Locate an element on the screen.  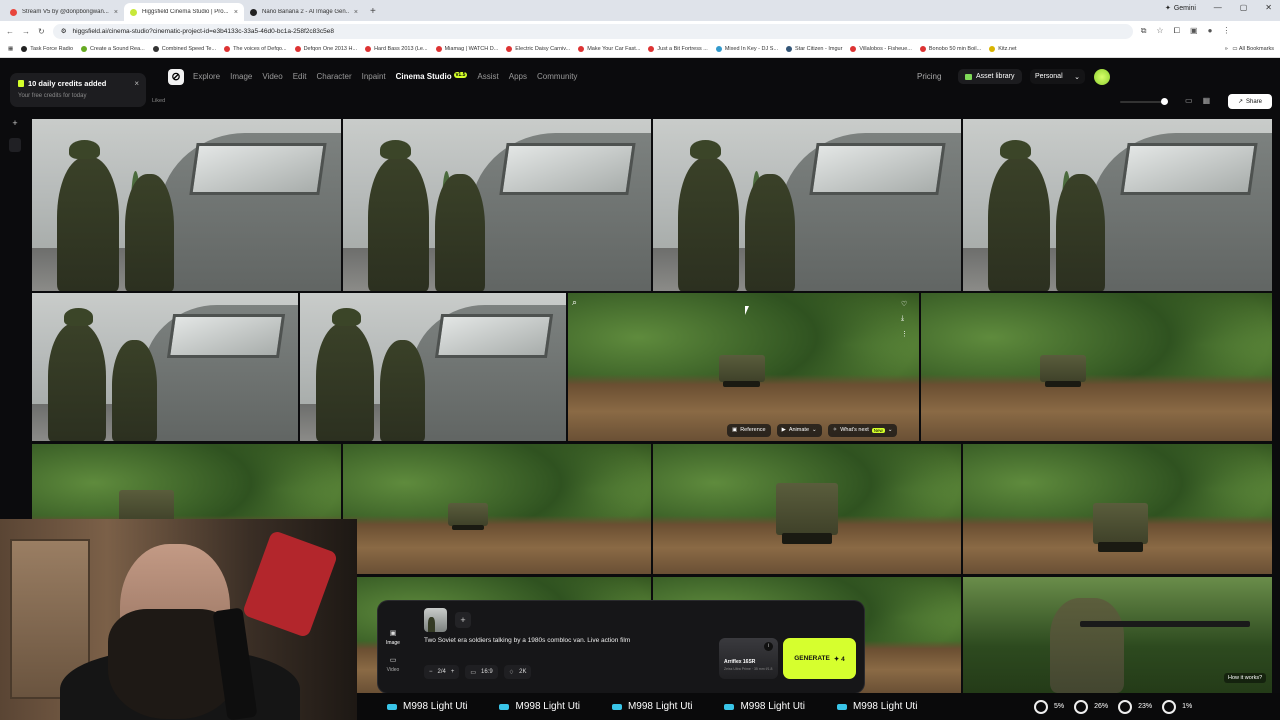
bookmark-star-icon: ☆ is located at coordinates (1159, 31).